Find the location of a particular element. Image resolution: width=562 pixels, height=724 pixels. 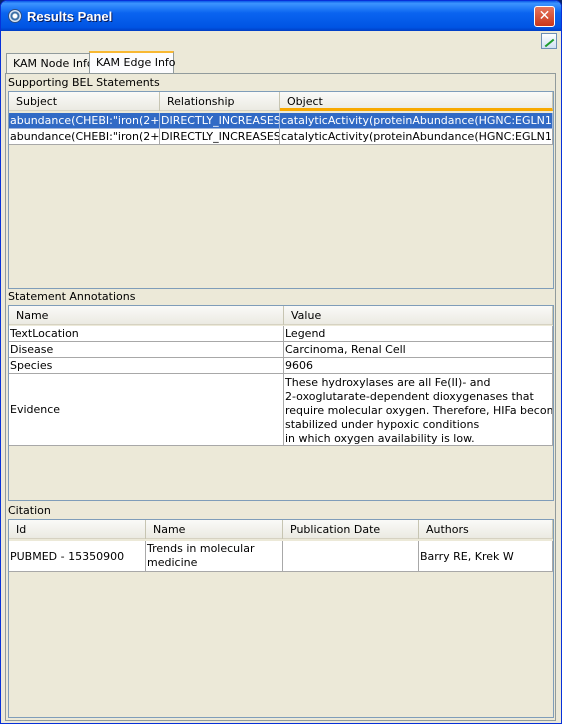

column-header-publication-date: Publication Date is located at coordinates (351, 529).